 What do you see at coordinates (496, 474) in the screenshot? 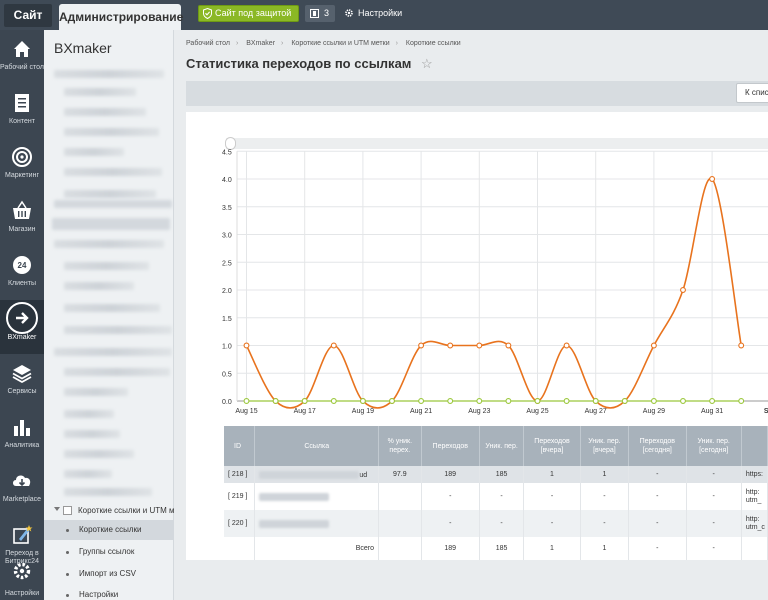
I see `table-row: [ 218 ] ud 97.9 189 185 1 1 - - https:` at bounding box center [496, 474].